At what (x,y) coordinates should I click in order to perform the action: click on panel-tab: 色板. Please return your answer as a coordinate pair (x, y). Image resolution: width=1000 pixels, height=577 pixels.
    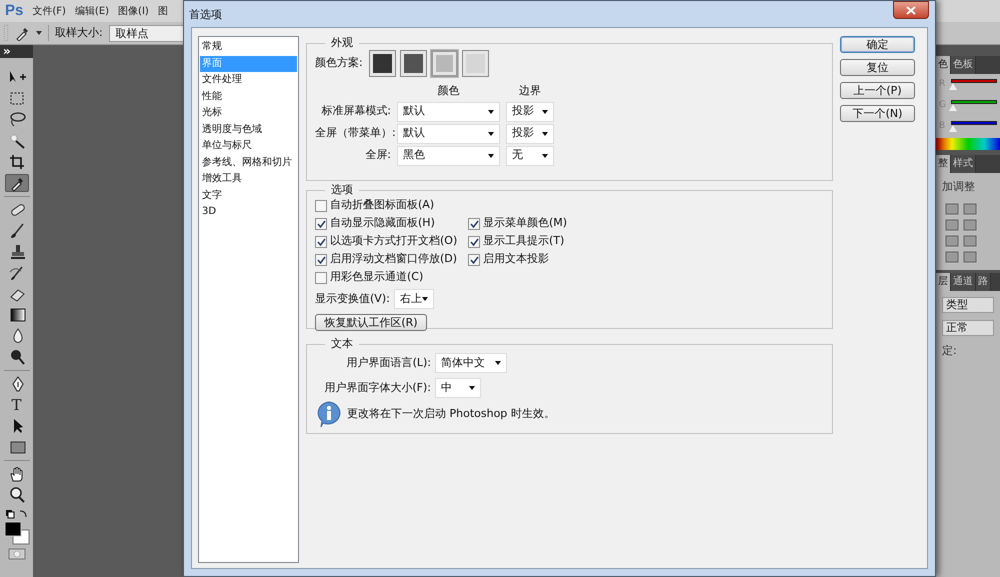
    Looking at the image, I should click on (963, 65).